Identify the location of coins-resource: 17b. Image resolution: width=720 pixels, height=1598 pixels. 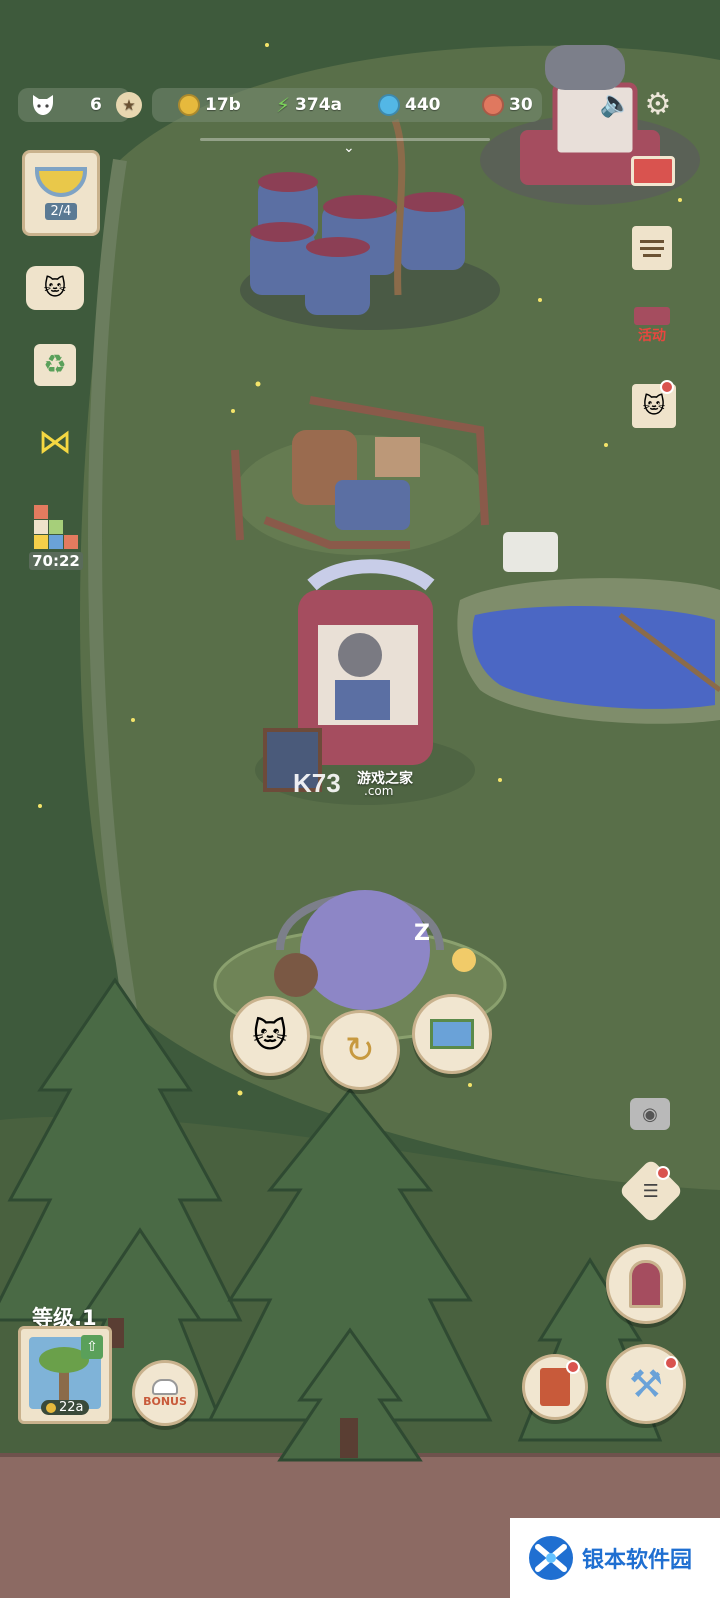
(209, 105).